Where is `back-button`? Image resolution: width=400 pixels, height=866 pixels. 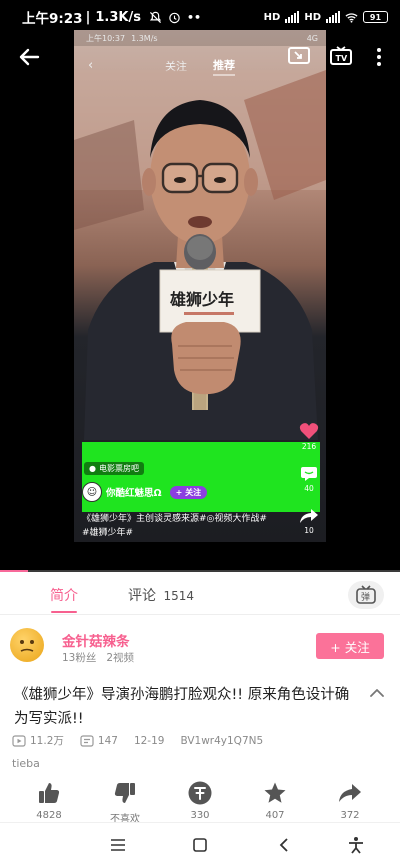 back-button is located at coordinates (29, 57).